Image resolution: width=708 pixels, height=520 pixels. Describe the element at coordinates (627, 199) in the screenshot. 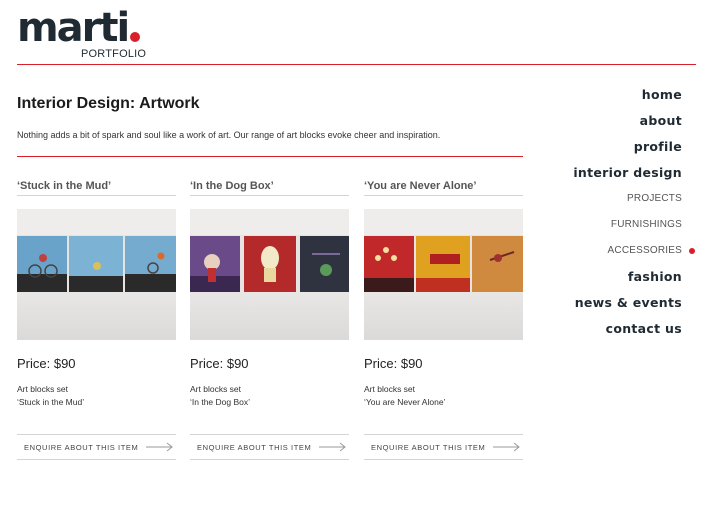

I see `nav-projects: PROJECTS` at that location.